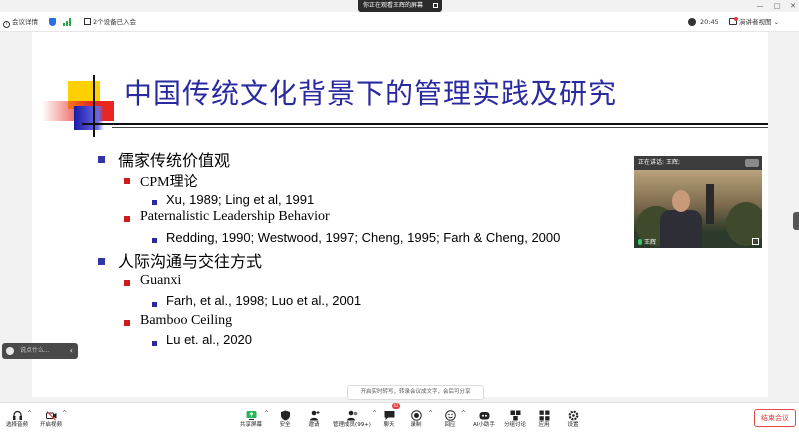 The image size is (799, 434). I want to click on ai-label: AI小助手, so click(484, 425).